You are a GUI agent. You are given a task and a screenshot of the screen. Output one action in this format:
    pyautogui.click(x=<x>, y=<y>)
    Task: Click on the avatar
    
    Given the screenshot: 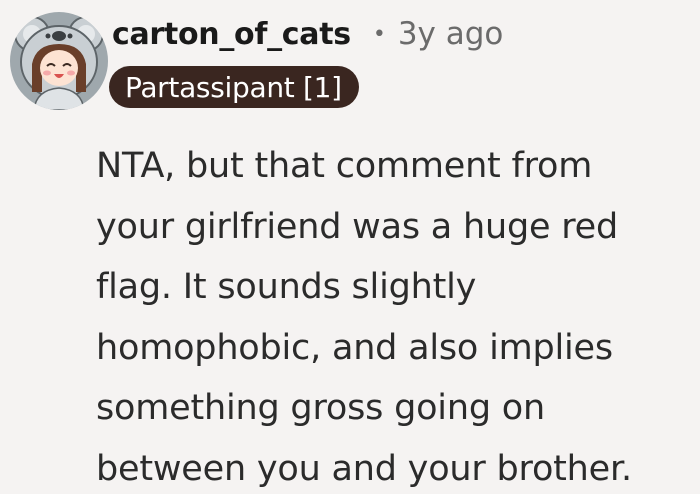 What is the action you would take?
    pyautogui.click(x=59, y=61)
    